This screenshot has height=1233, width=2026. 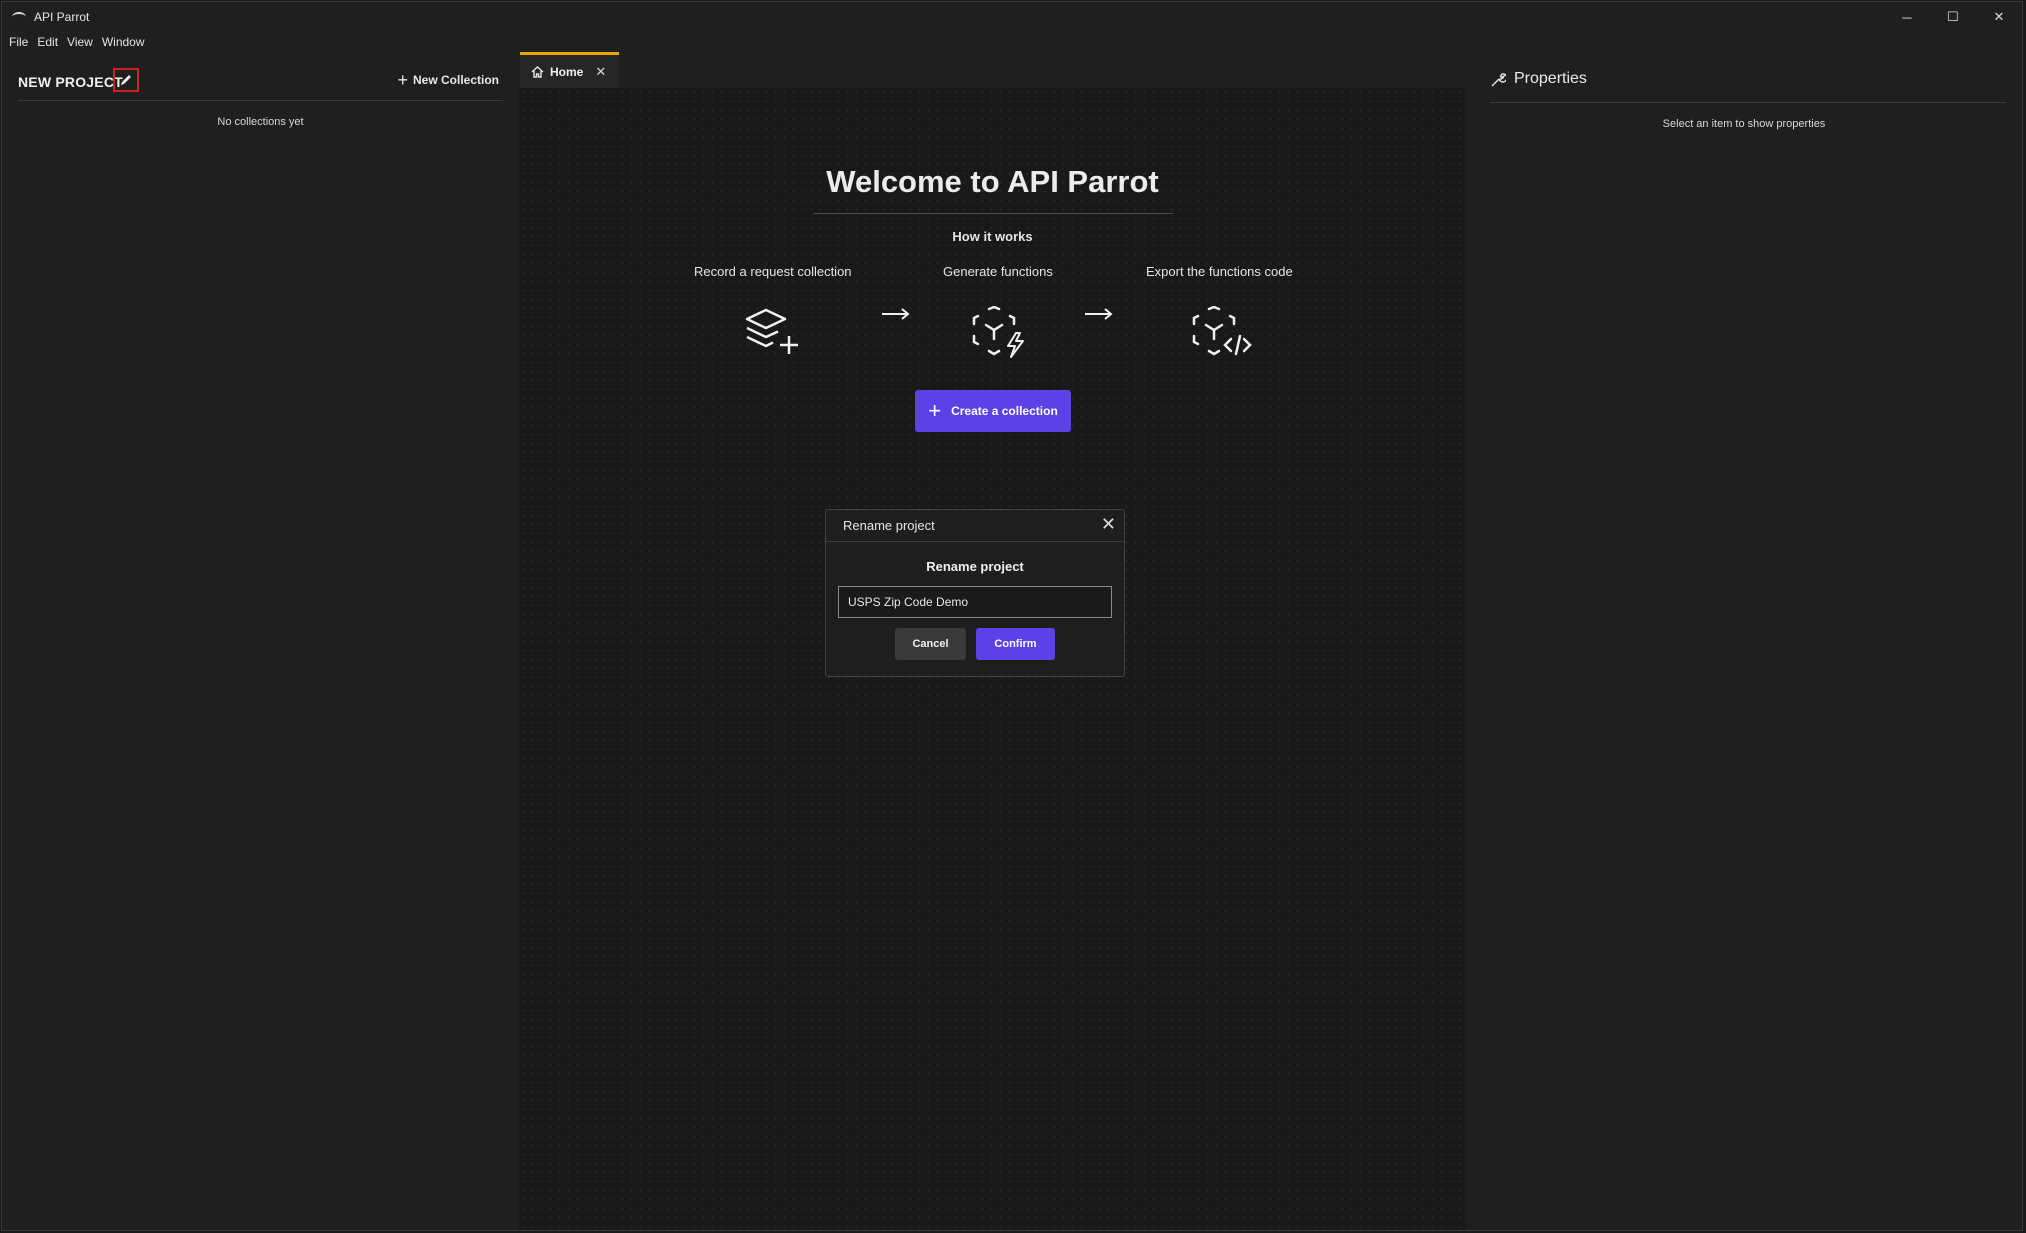 What do you see at coordinates (975, 602) in the screenshot?
I see `project-name-input` at bounding box center [975, 602].